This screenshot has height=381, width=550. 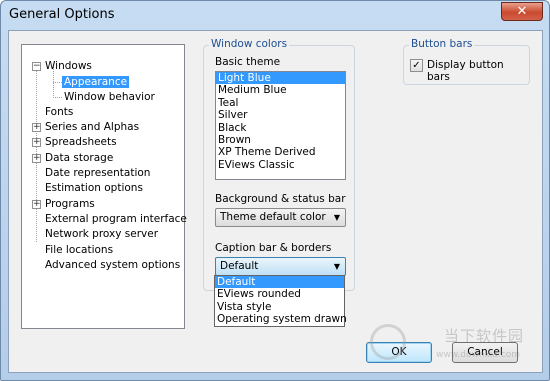 I want to click on watermark: 当下软件园 www.downxia.com, so click(x=444, y=340).